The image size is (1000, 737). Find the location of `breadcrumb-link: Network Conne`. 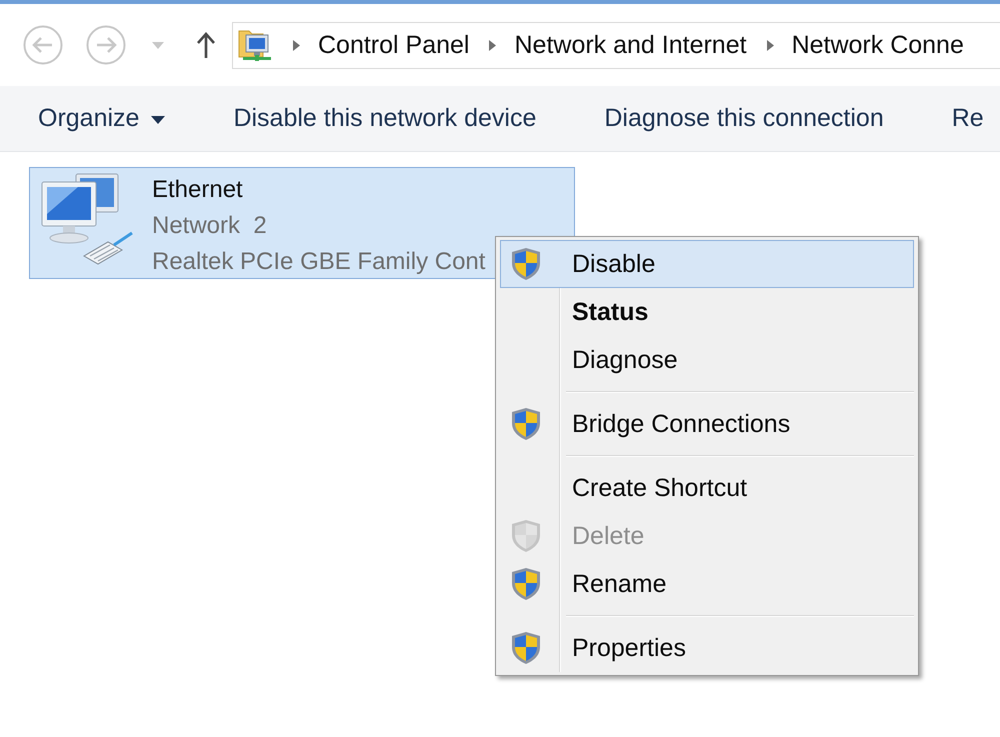

breadcrumb-link: Network Conne is located at coordinates (878, 45).